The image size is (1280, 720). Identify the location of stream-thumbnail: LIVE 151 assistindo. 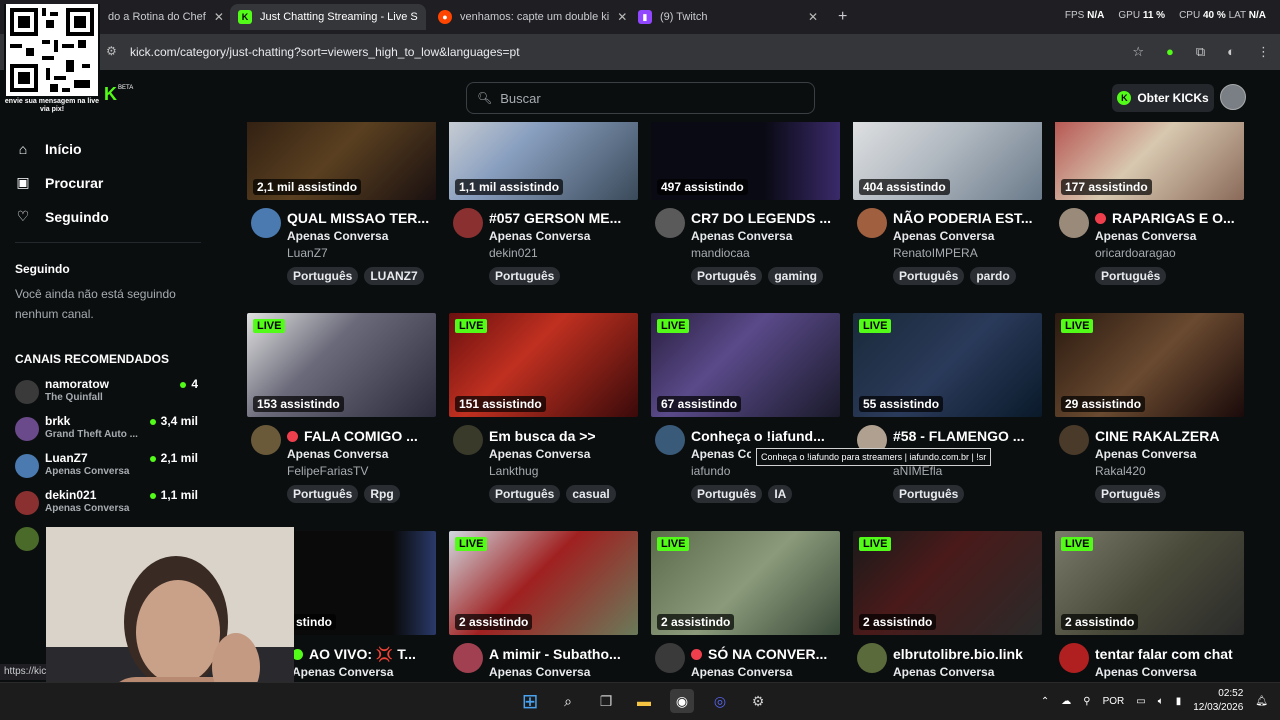
(543, 365).